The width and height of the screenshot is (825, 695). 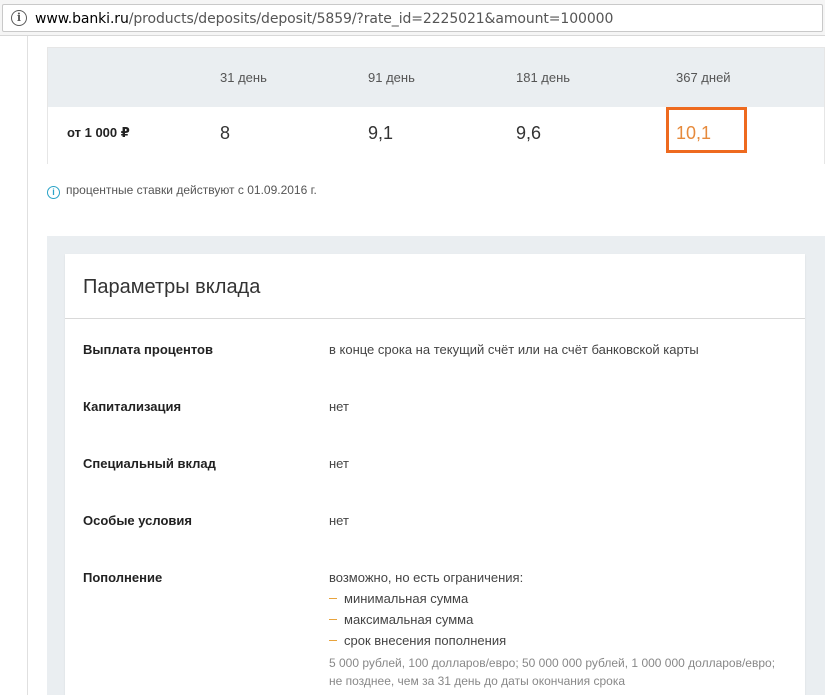 I want to click on url-host: www.banki.ru, so click(x=82, y=19).